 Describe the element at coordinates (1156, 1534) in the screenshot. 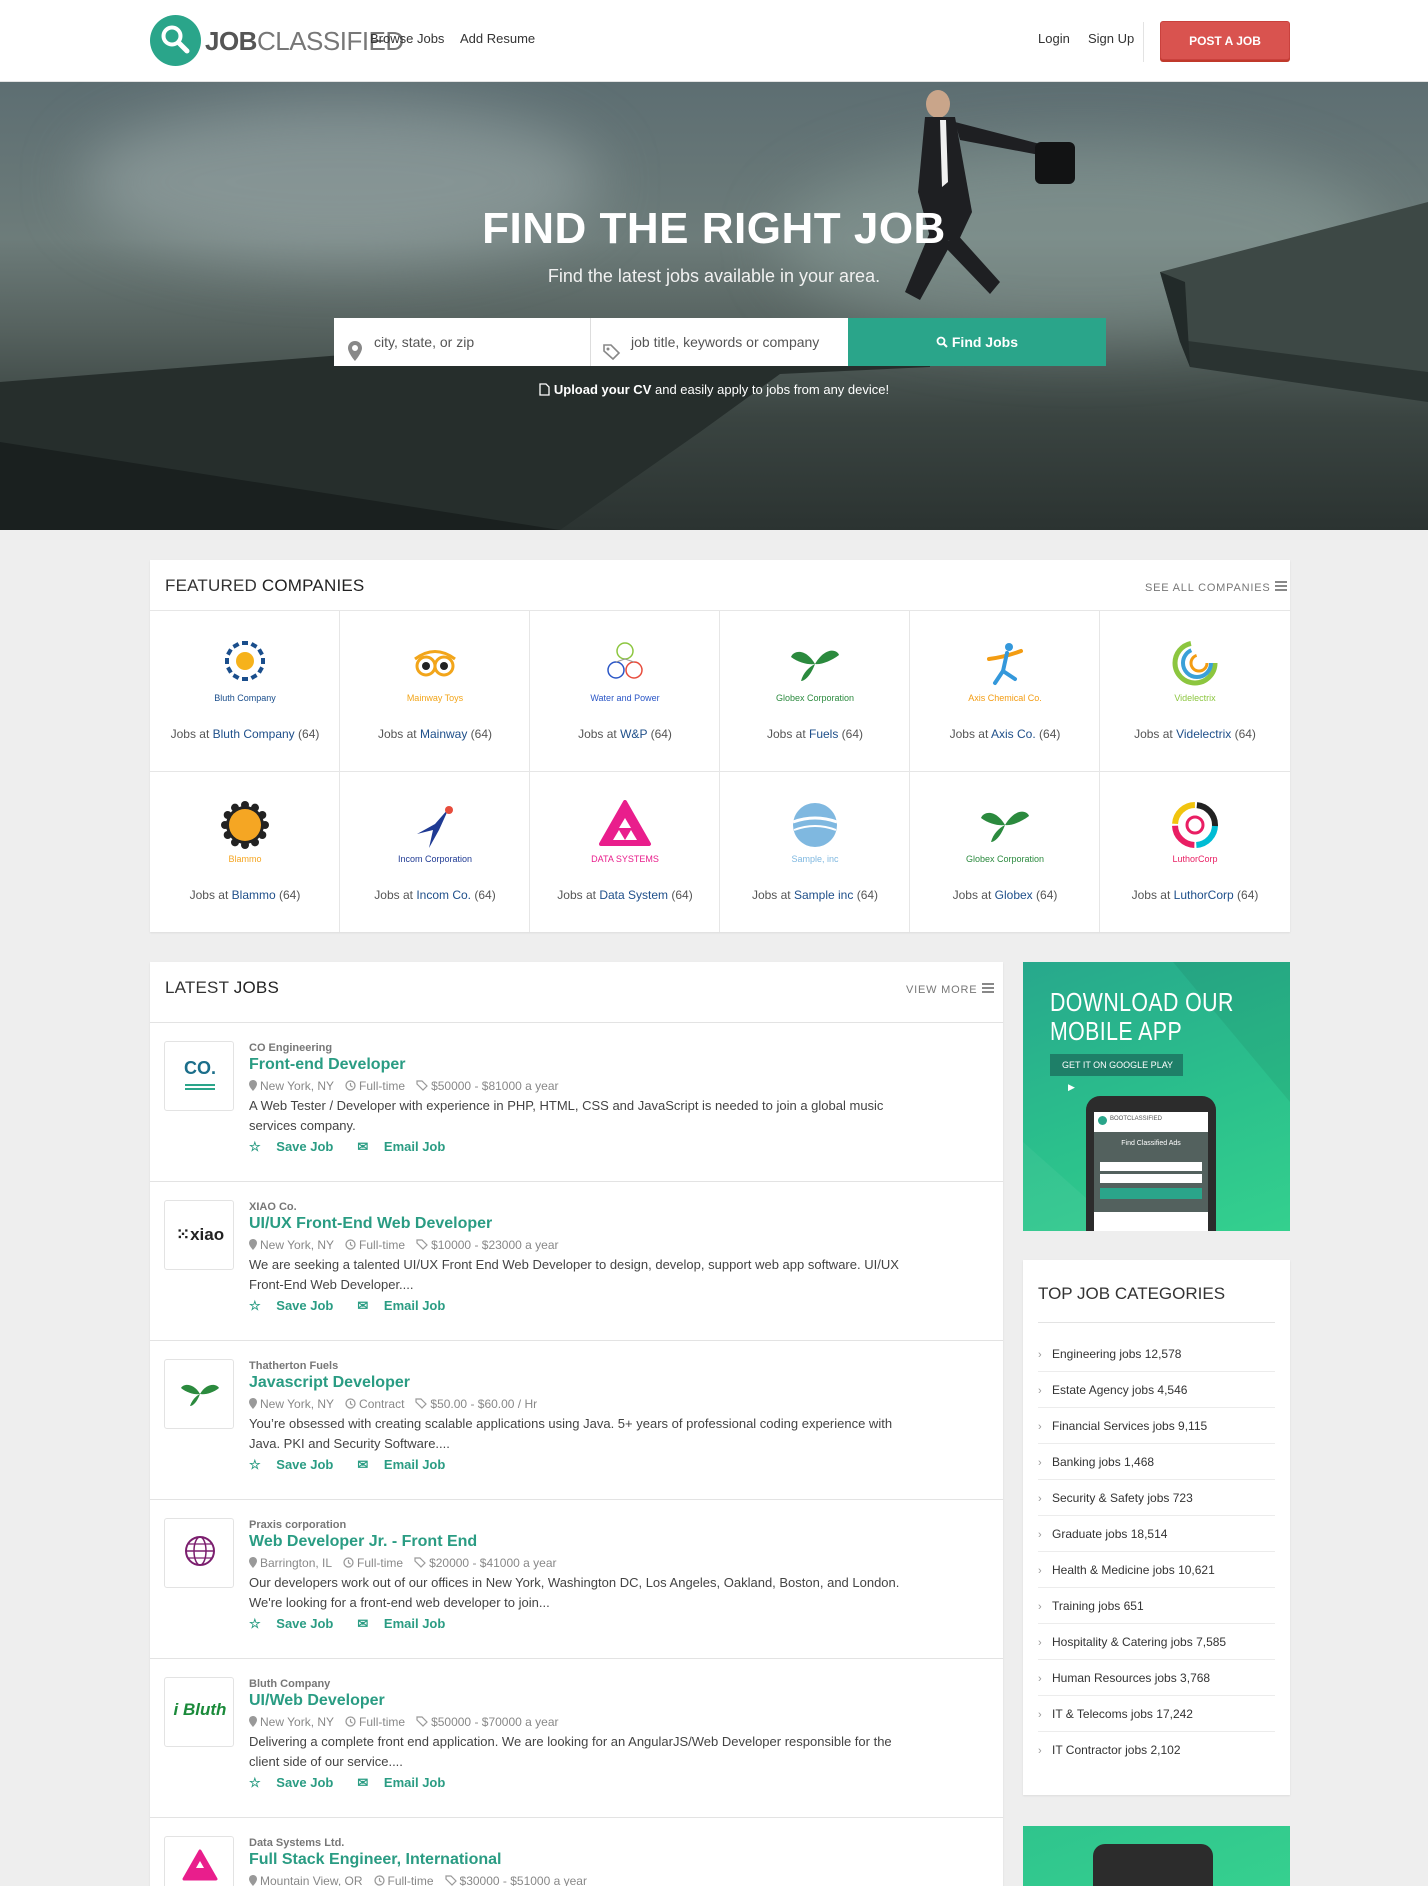

I see `category-item: › Graduate jobs 18,514` at that location.